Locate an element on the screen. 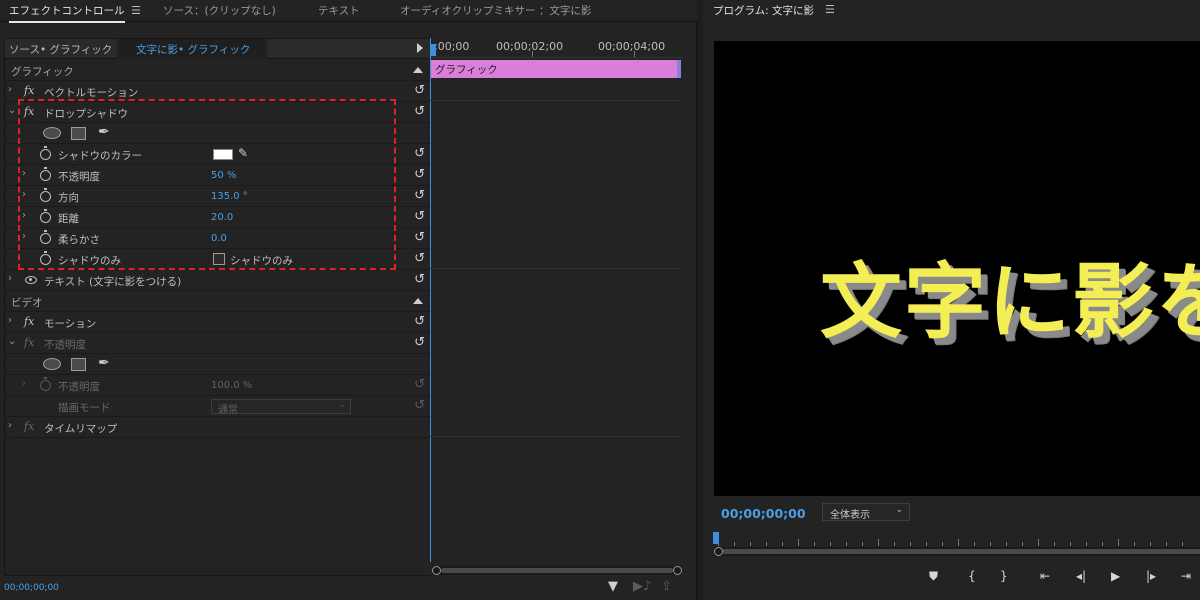  export-icon: ⇪ is located at coordinates (666, 586).